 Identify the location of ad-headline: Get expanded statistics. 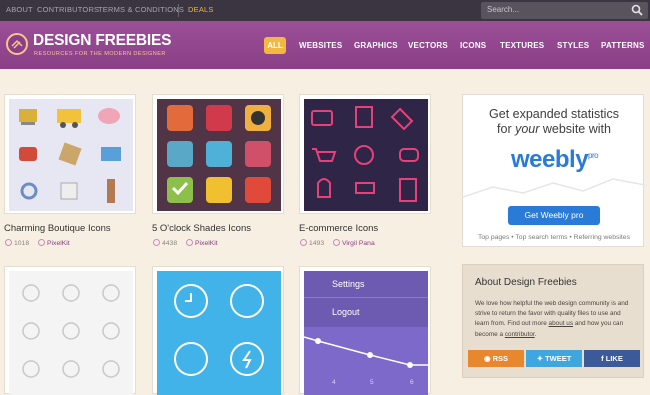
(554, 114).